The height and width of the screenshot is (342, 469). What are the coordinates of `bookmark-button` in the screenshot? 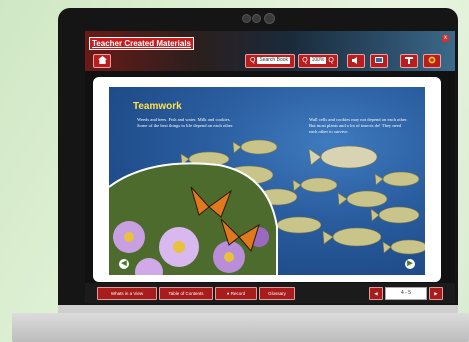 It's located at (379, 61).